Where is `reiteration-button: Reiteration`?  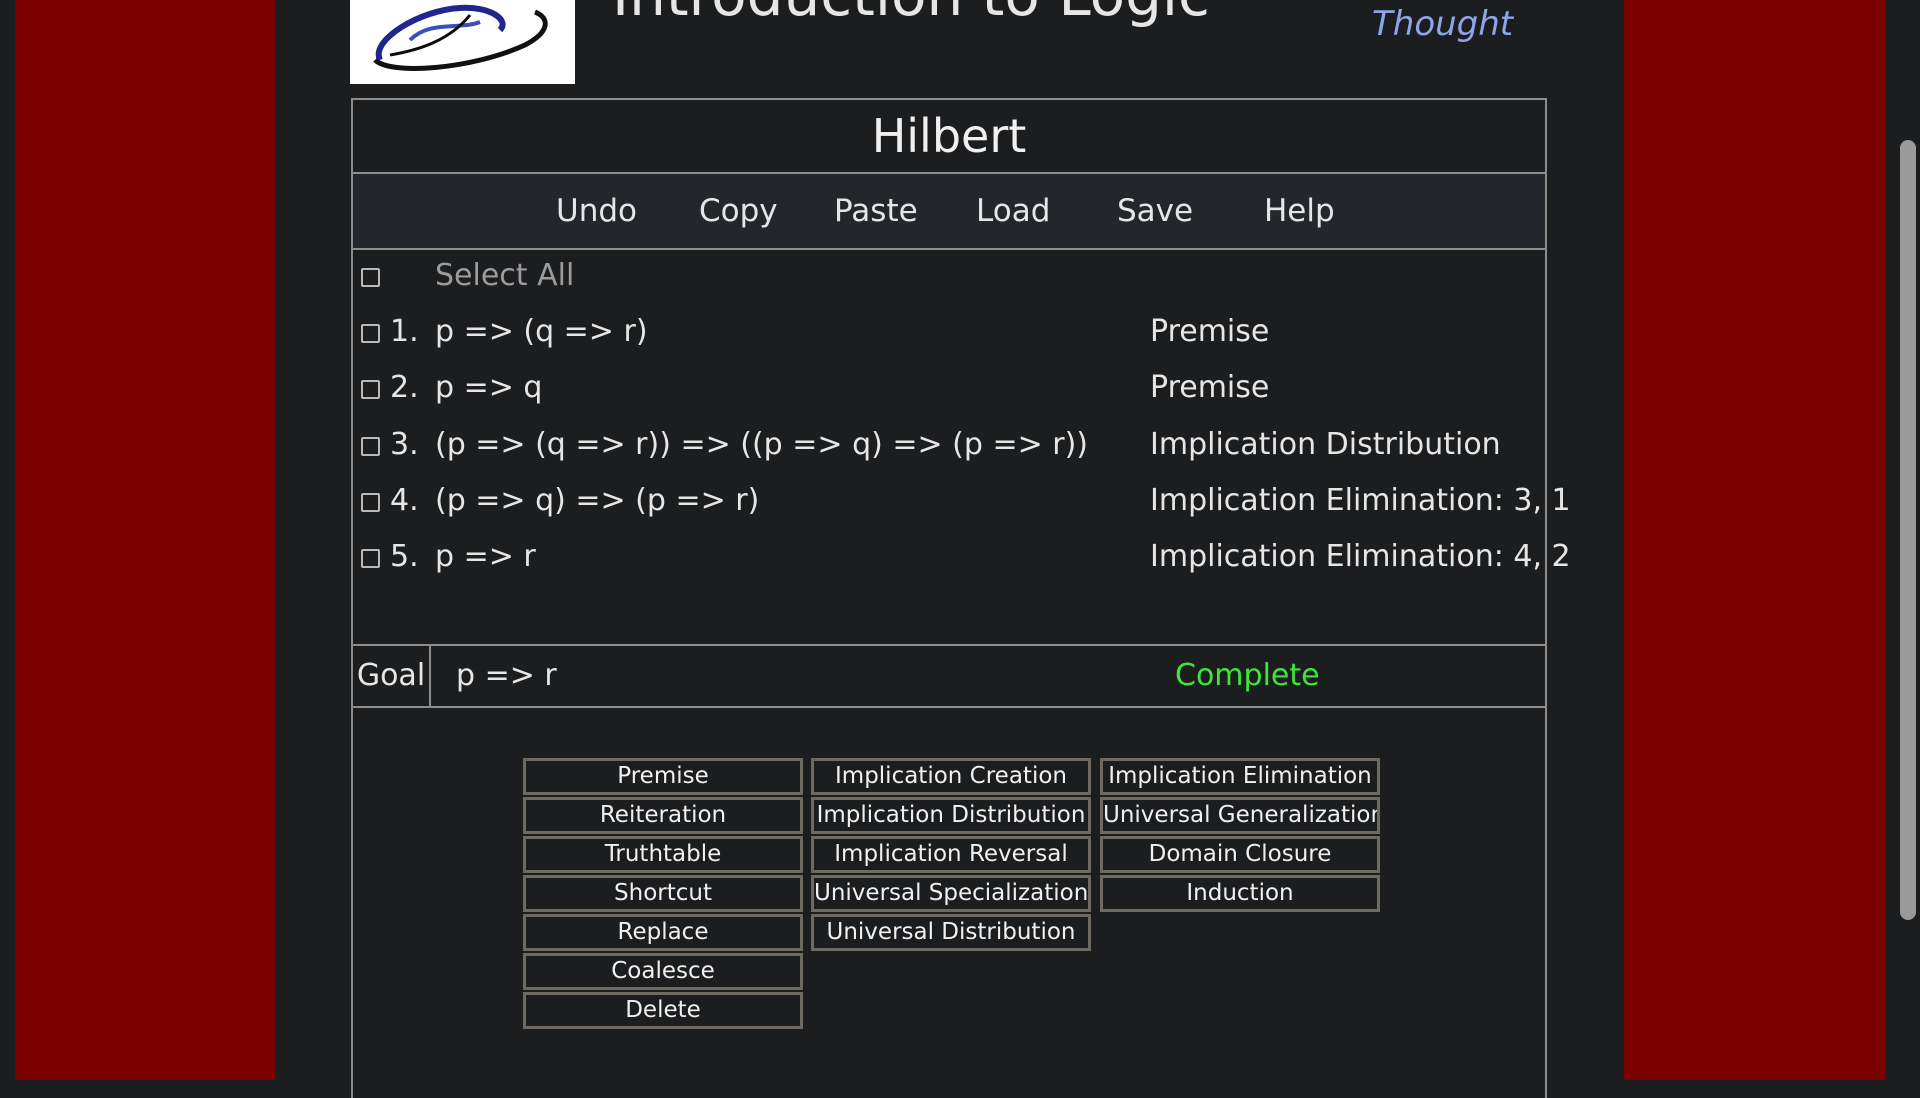 reiteration-button: Reiteration is located at coordinates (663, 815).